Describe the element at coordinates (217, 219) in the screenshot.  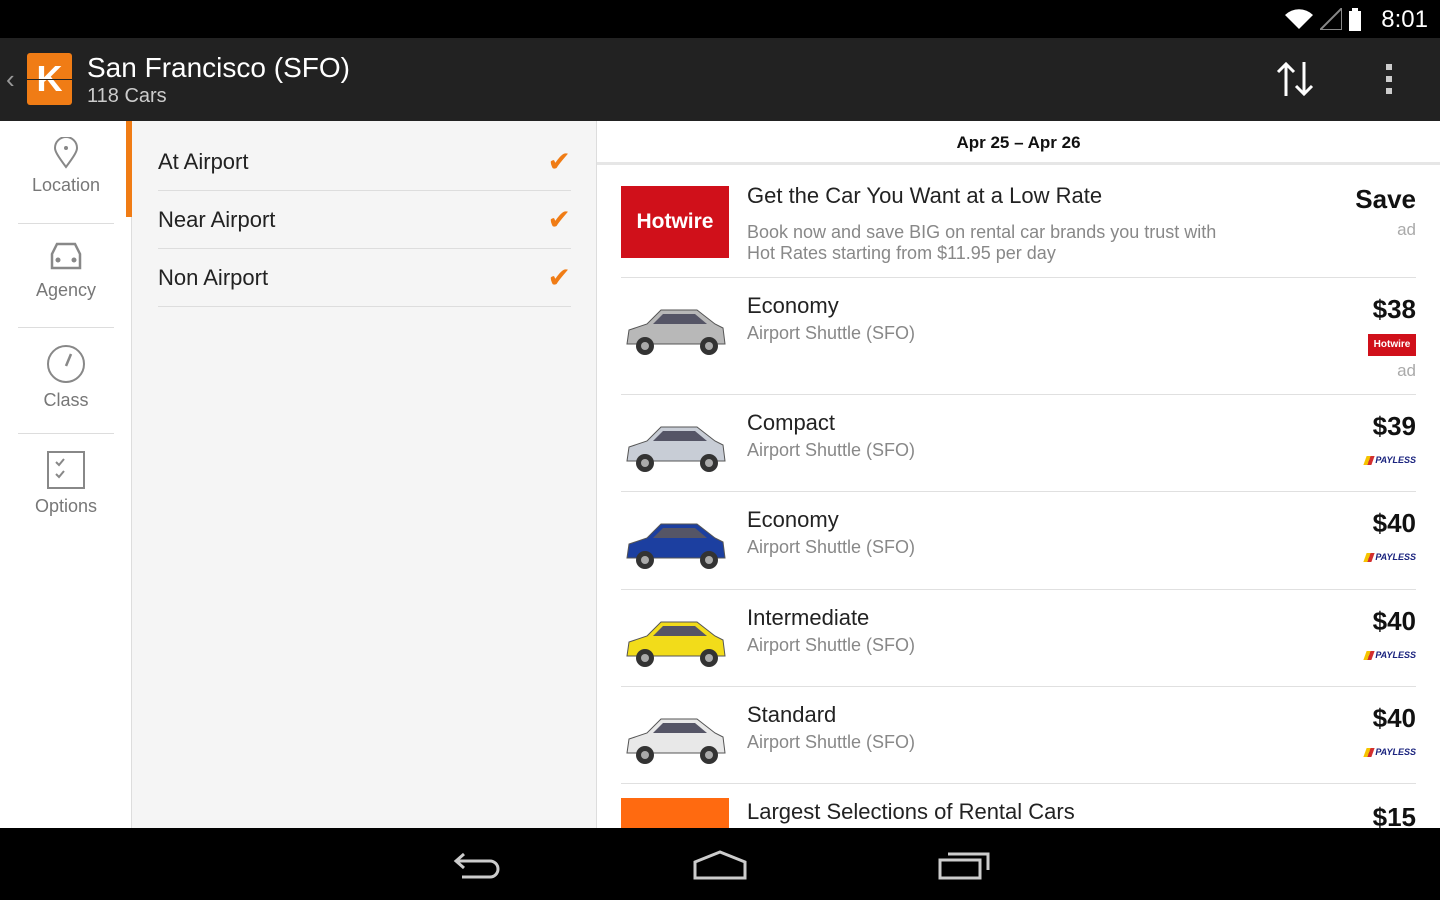
I see `filter-label: Near Airport` at that location.